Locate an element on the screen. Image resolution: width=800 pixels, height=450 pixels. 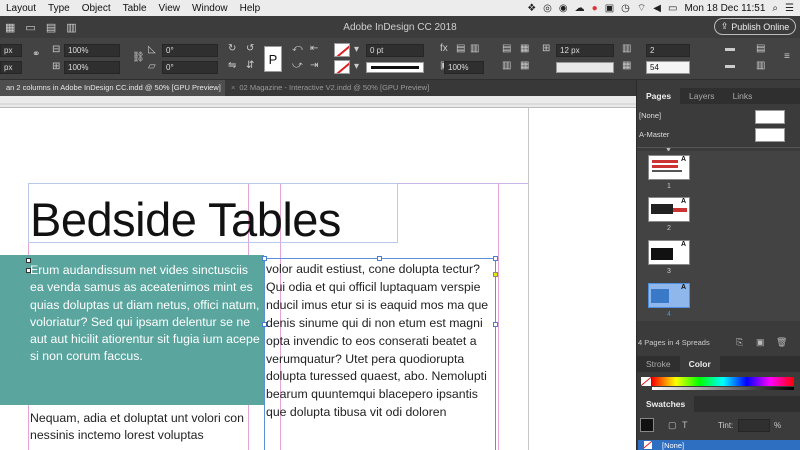
page-thumb-1: A is located at coordinates (669, 167).